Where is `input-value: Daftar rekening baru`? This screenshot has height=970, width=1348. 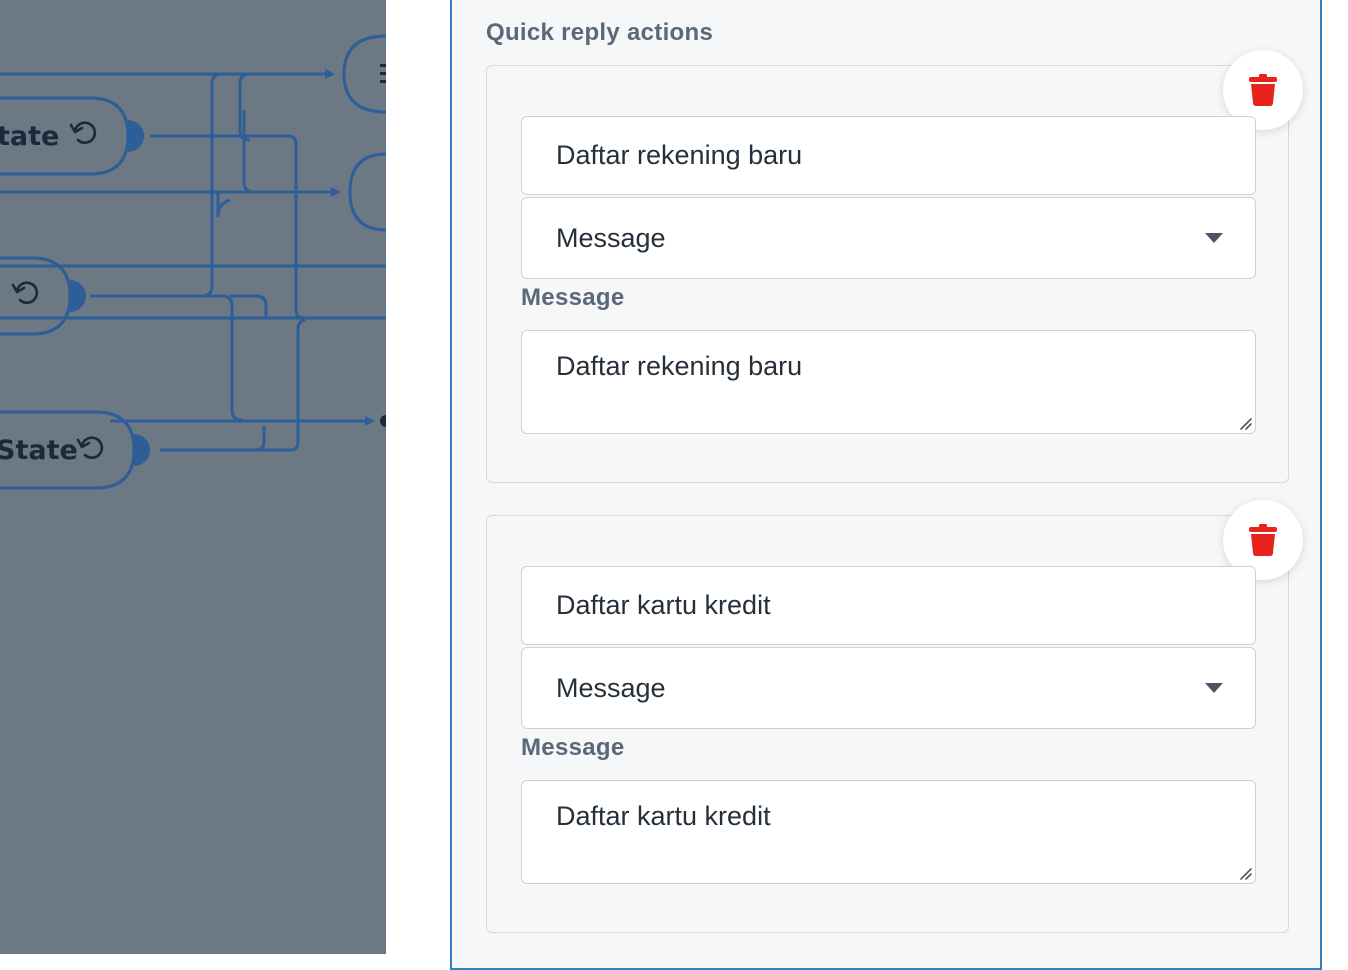
input-value: Daftar rekening baru is located at coordinates (679, 155).